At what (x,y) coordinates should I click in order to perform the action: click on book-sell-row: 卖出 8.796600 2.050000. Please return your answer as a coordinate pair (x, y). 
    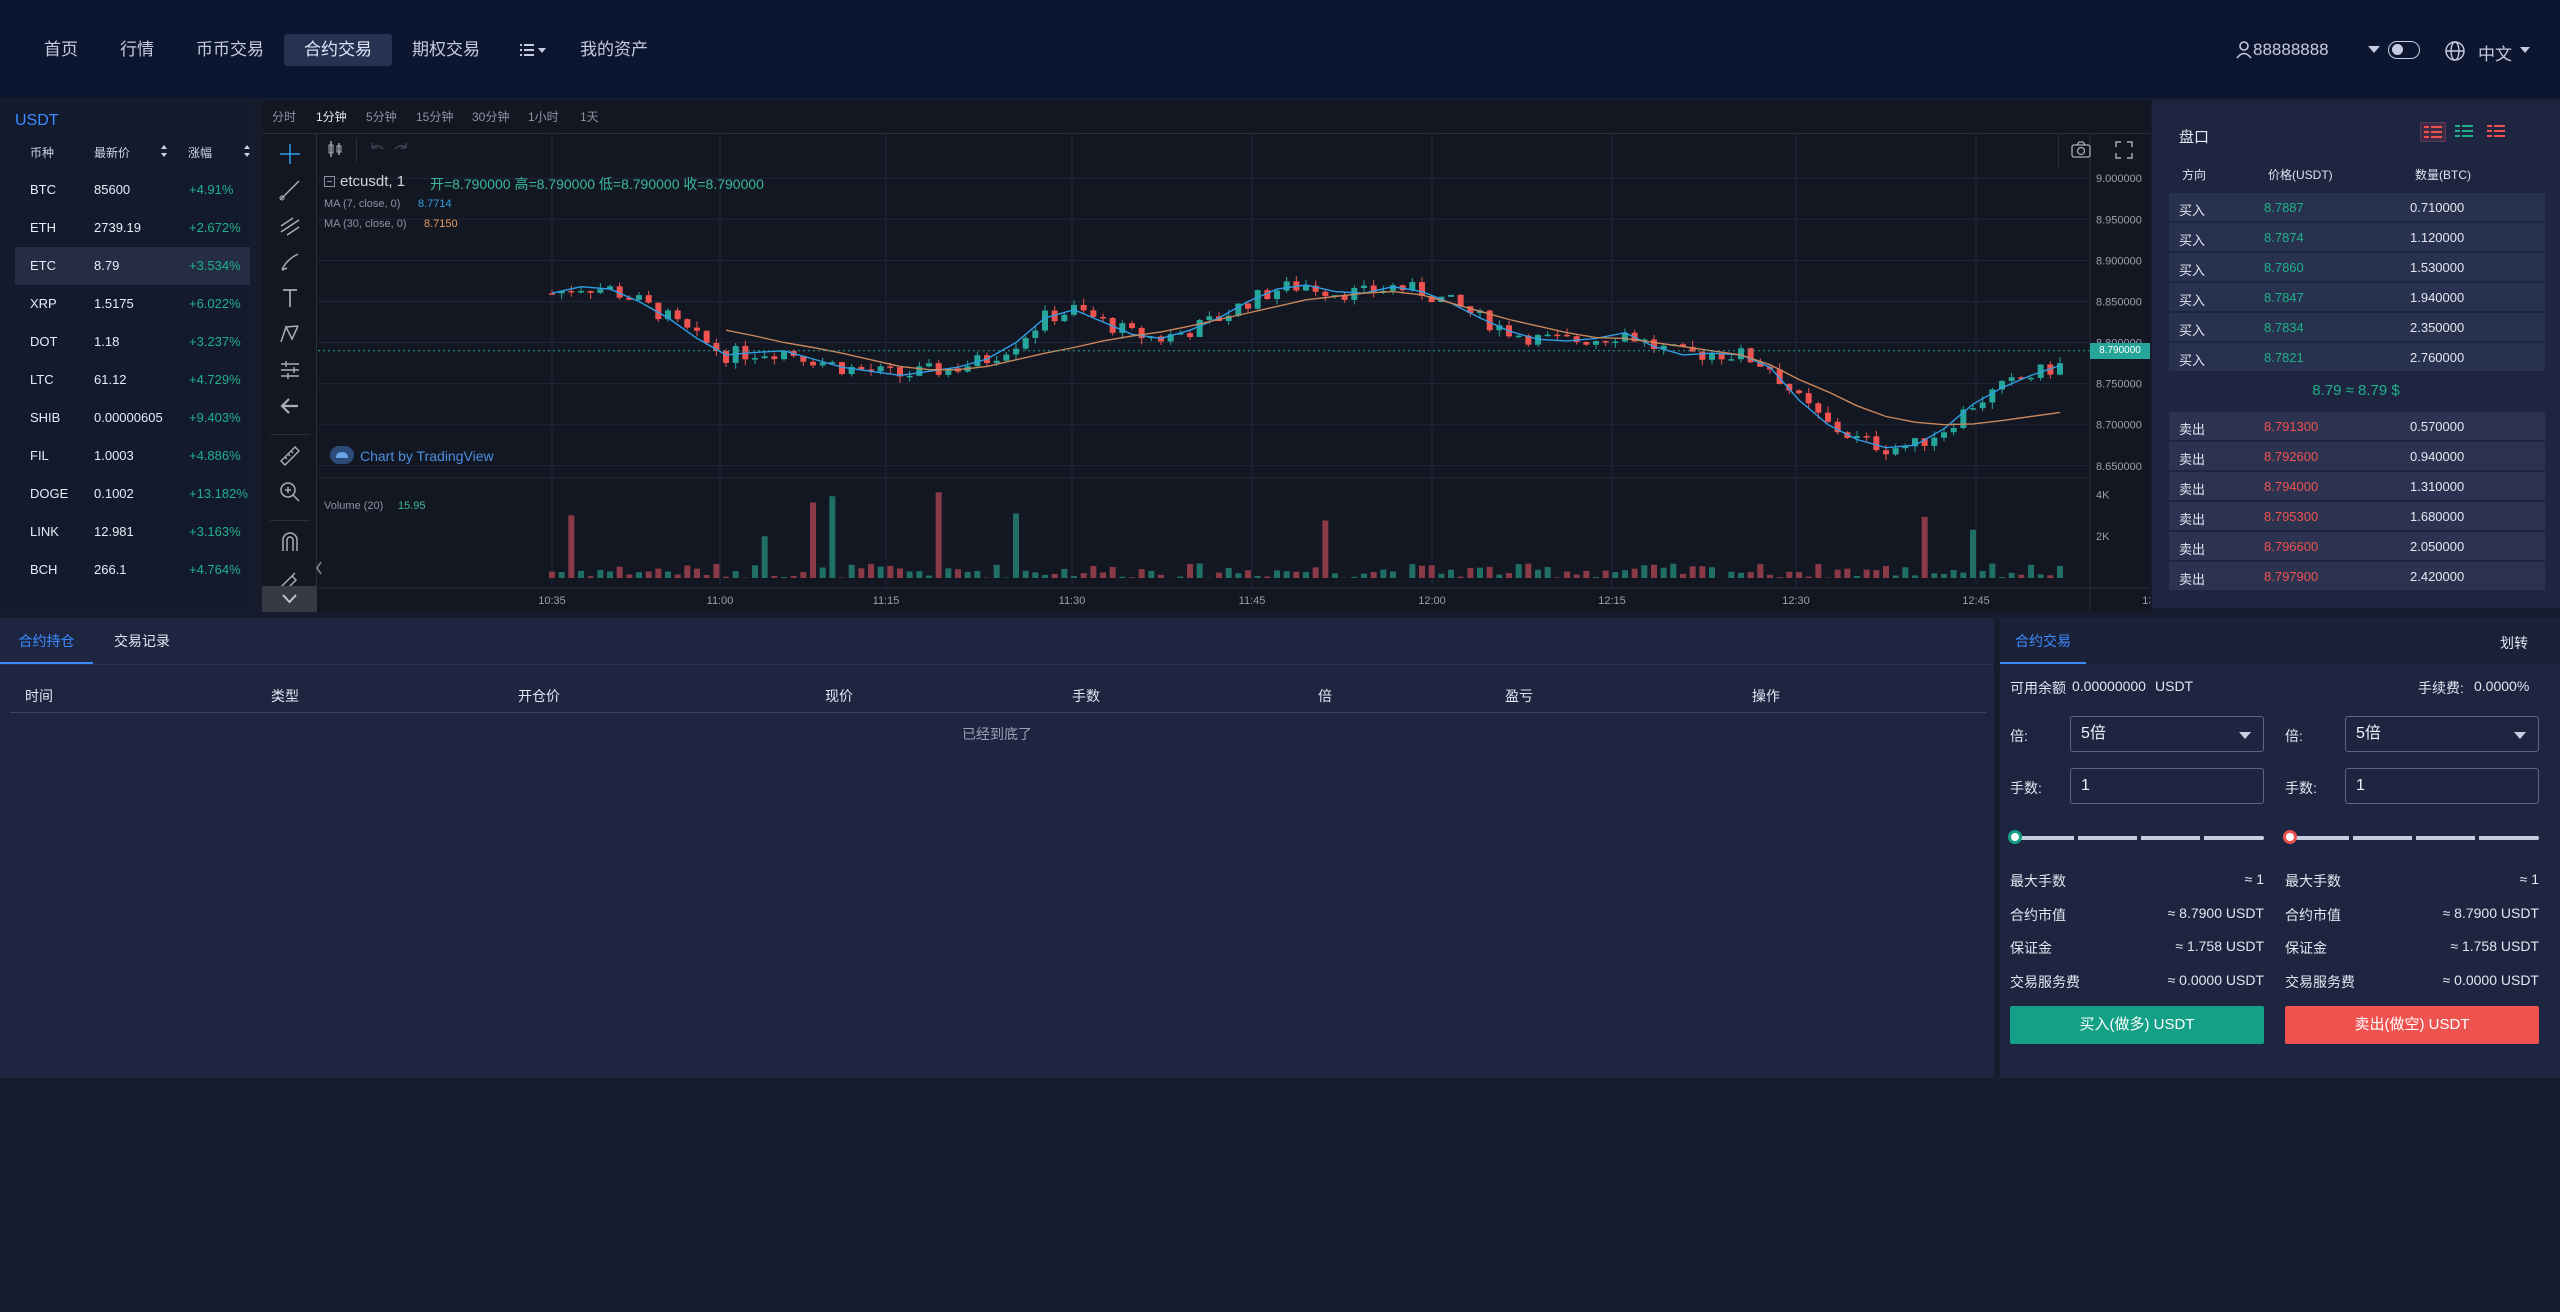
    Looking at the image, I should click on (2357, 546).